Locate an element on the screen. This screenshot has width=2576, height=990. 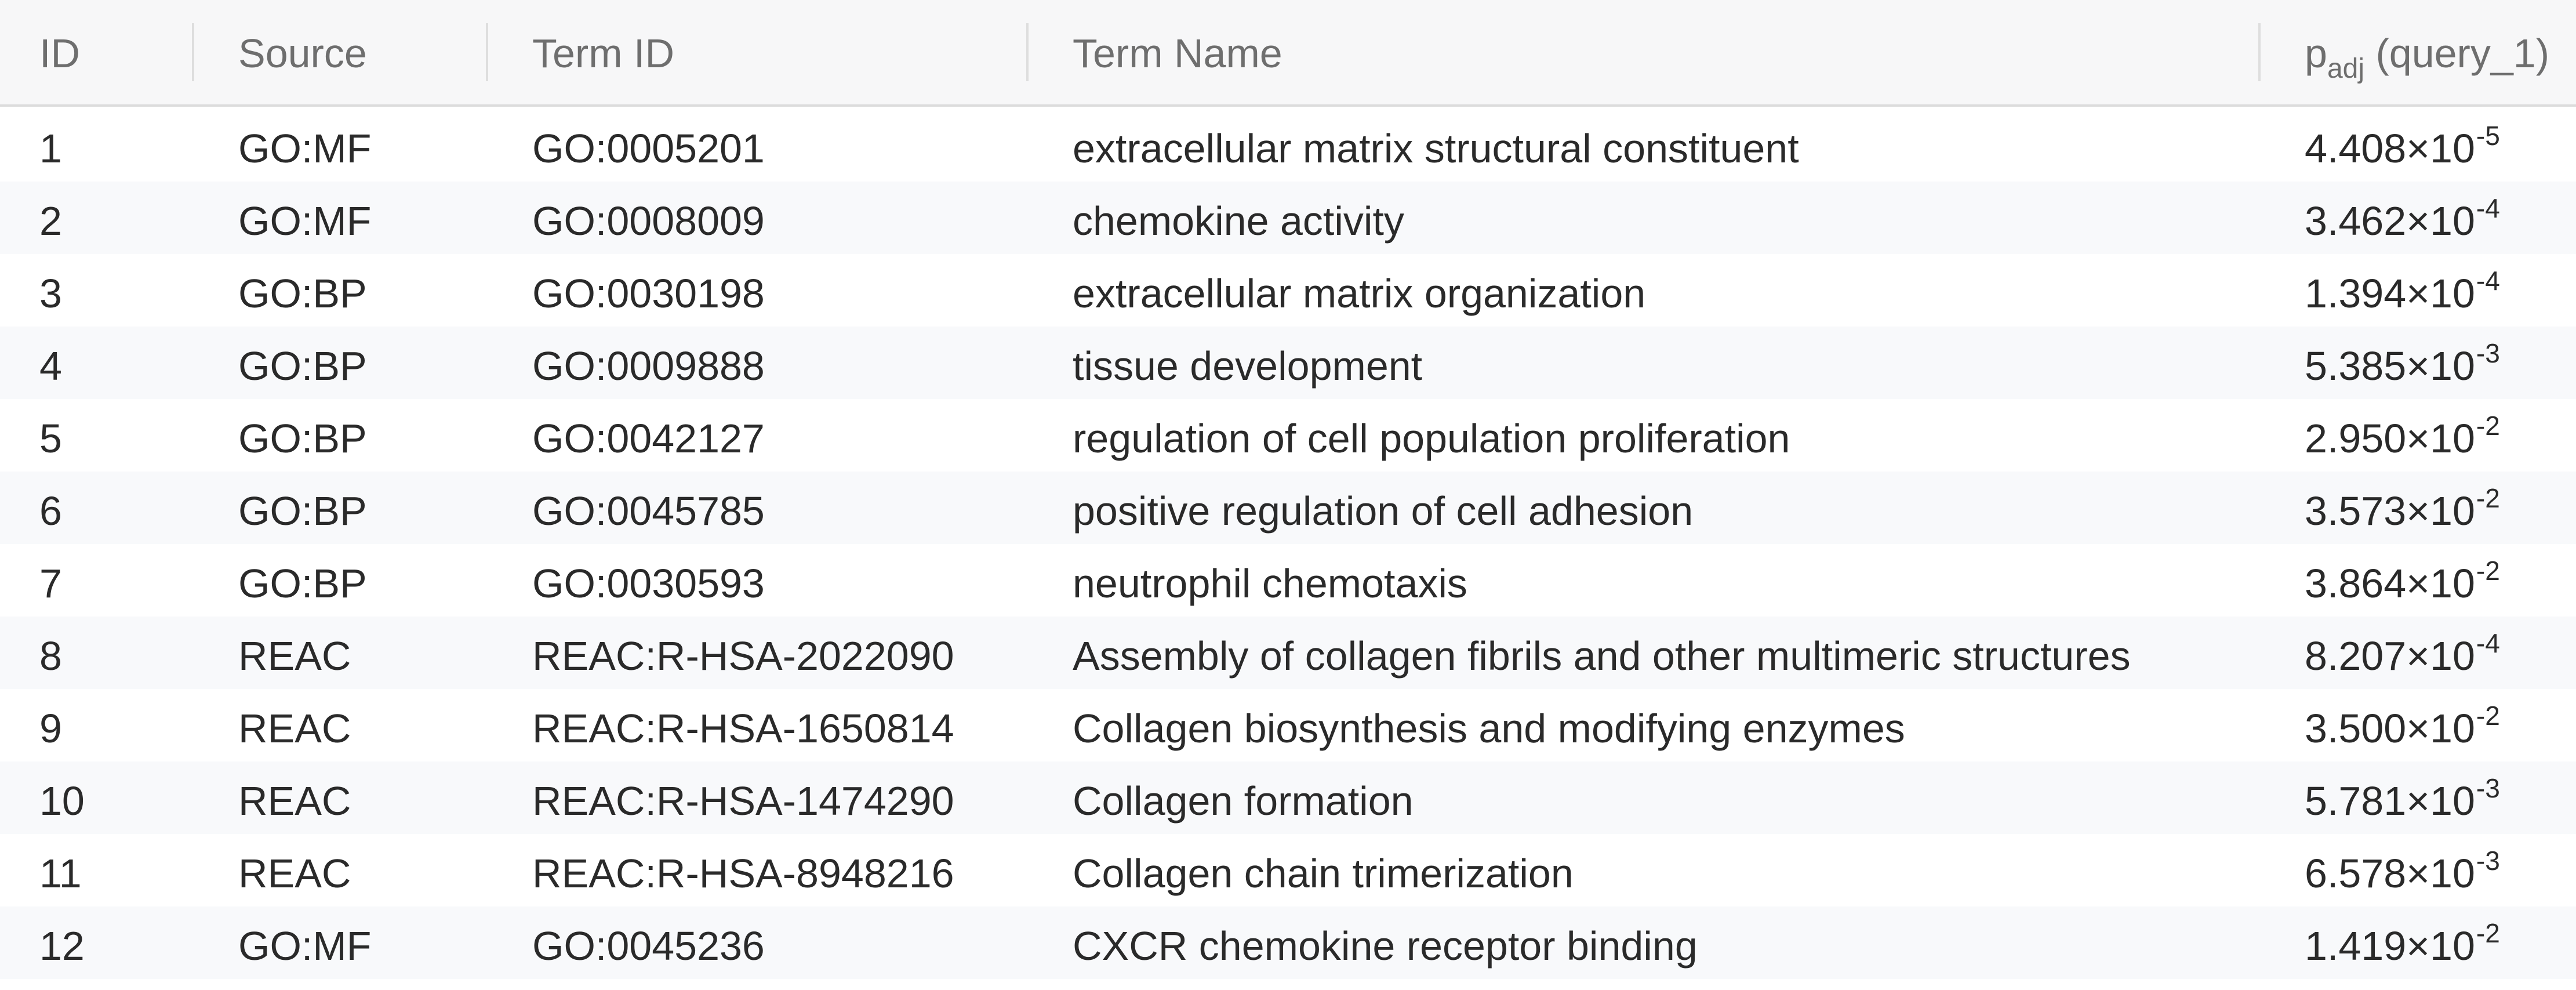
cell-padj: 5.385×10-3 is located at coordinates (2402, 363).